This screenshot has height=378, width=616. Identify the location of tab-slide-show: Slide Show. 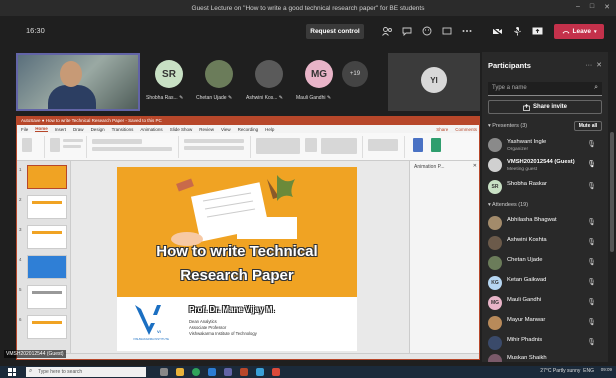
(181, 129).